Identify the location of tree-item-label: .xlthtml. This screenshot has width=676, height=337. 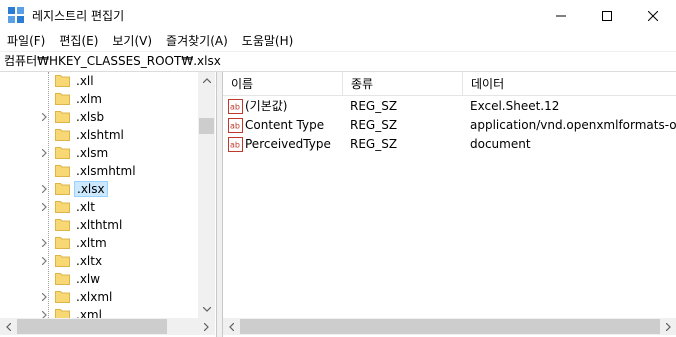
(99, 225).